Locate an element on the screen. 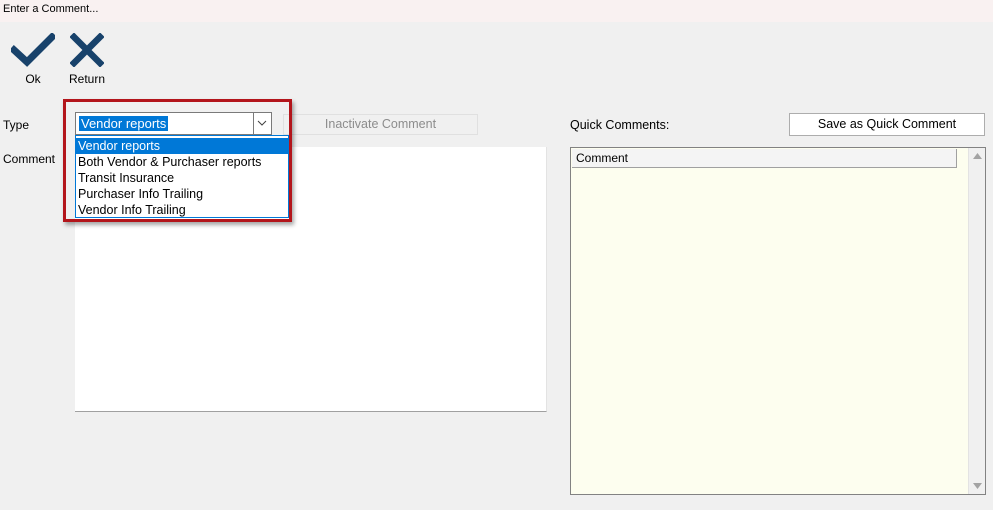 The height and width of the screenshot is (510, 993). dropdown-arrow-button is located at coordinates (262, 123).